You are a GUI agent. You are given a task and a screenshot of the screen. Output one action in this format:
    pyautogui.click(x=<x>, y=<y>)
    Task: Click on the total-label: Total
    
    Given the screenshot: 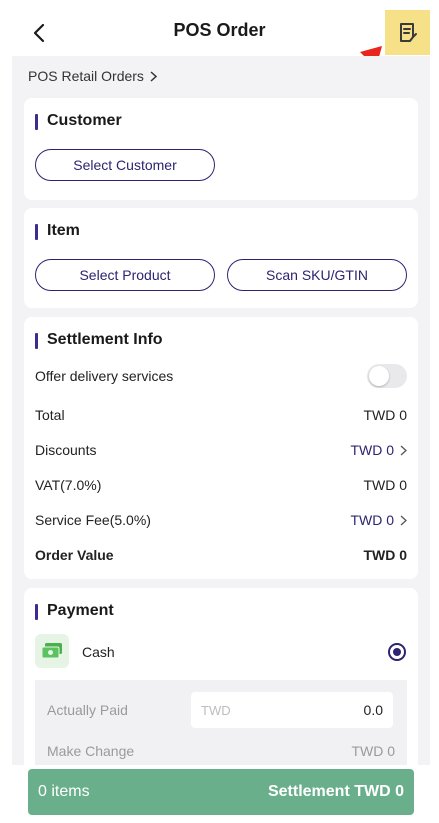 What is the action you would take?
    pyautogui.click(x=50, y=415)
    